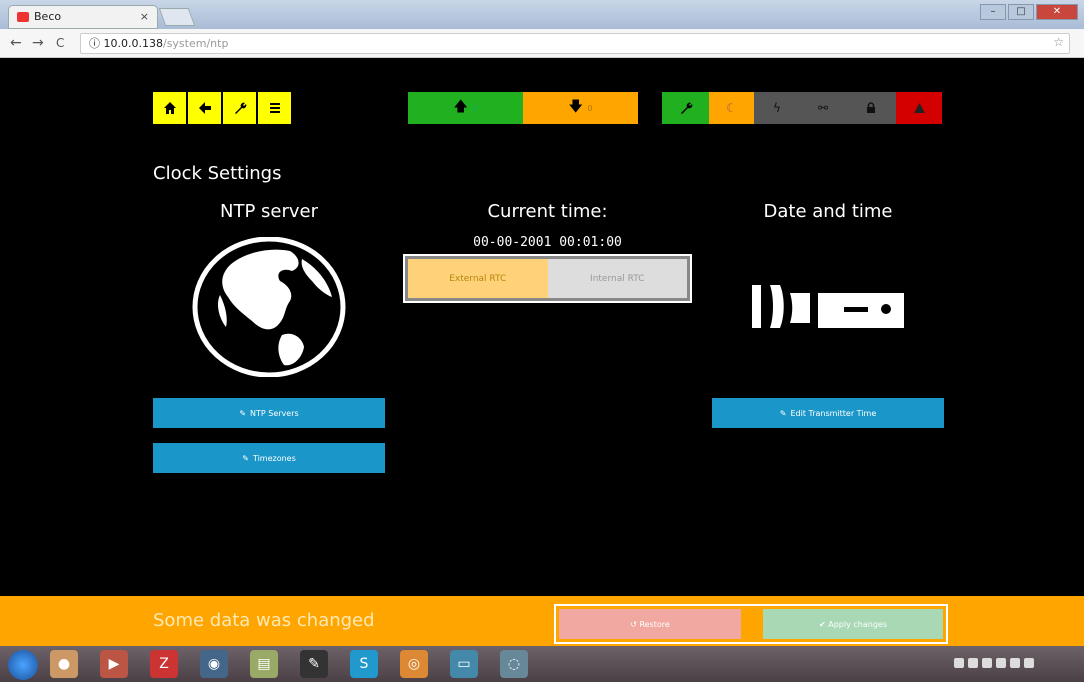 The image size is (1084, 682). I want to click on downlink-status: 🡇 0, so click(580, 108).